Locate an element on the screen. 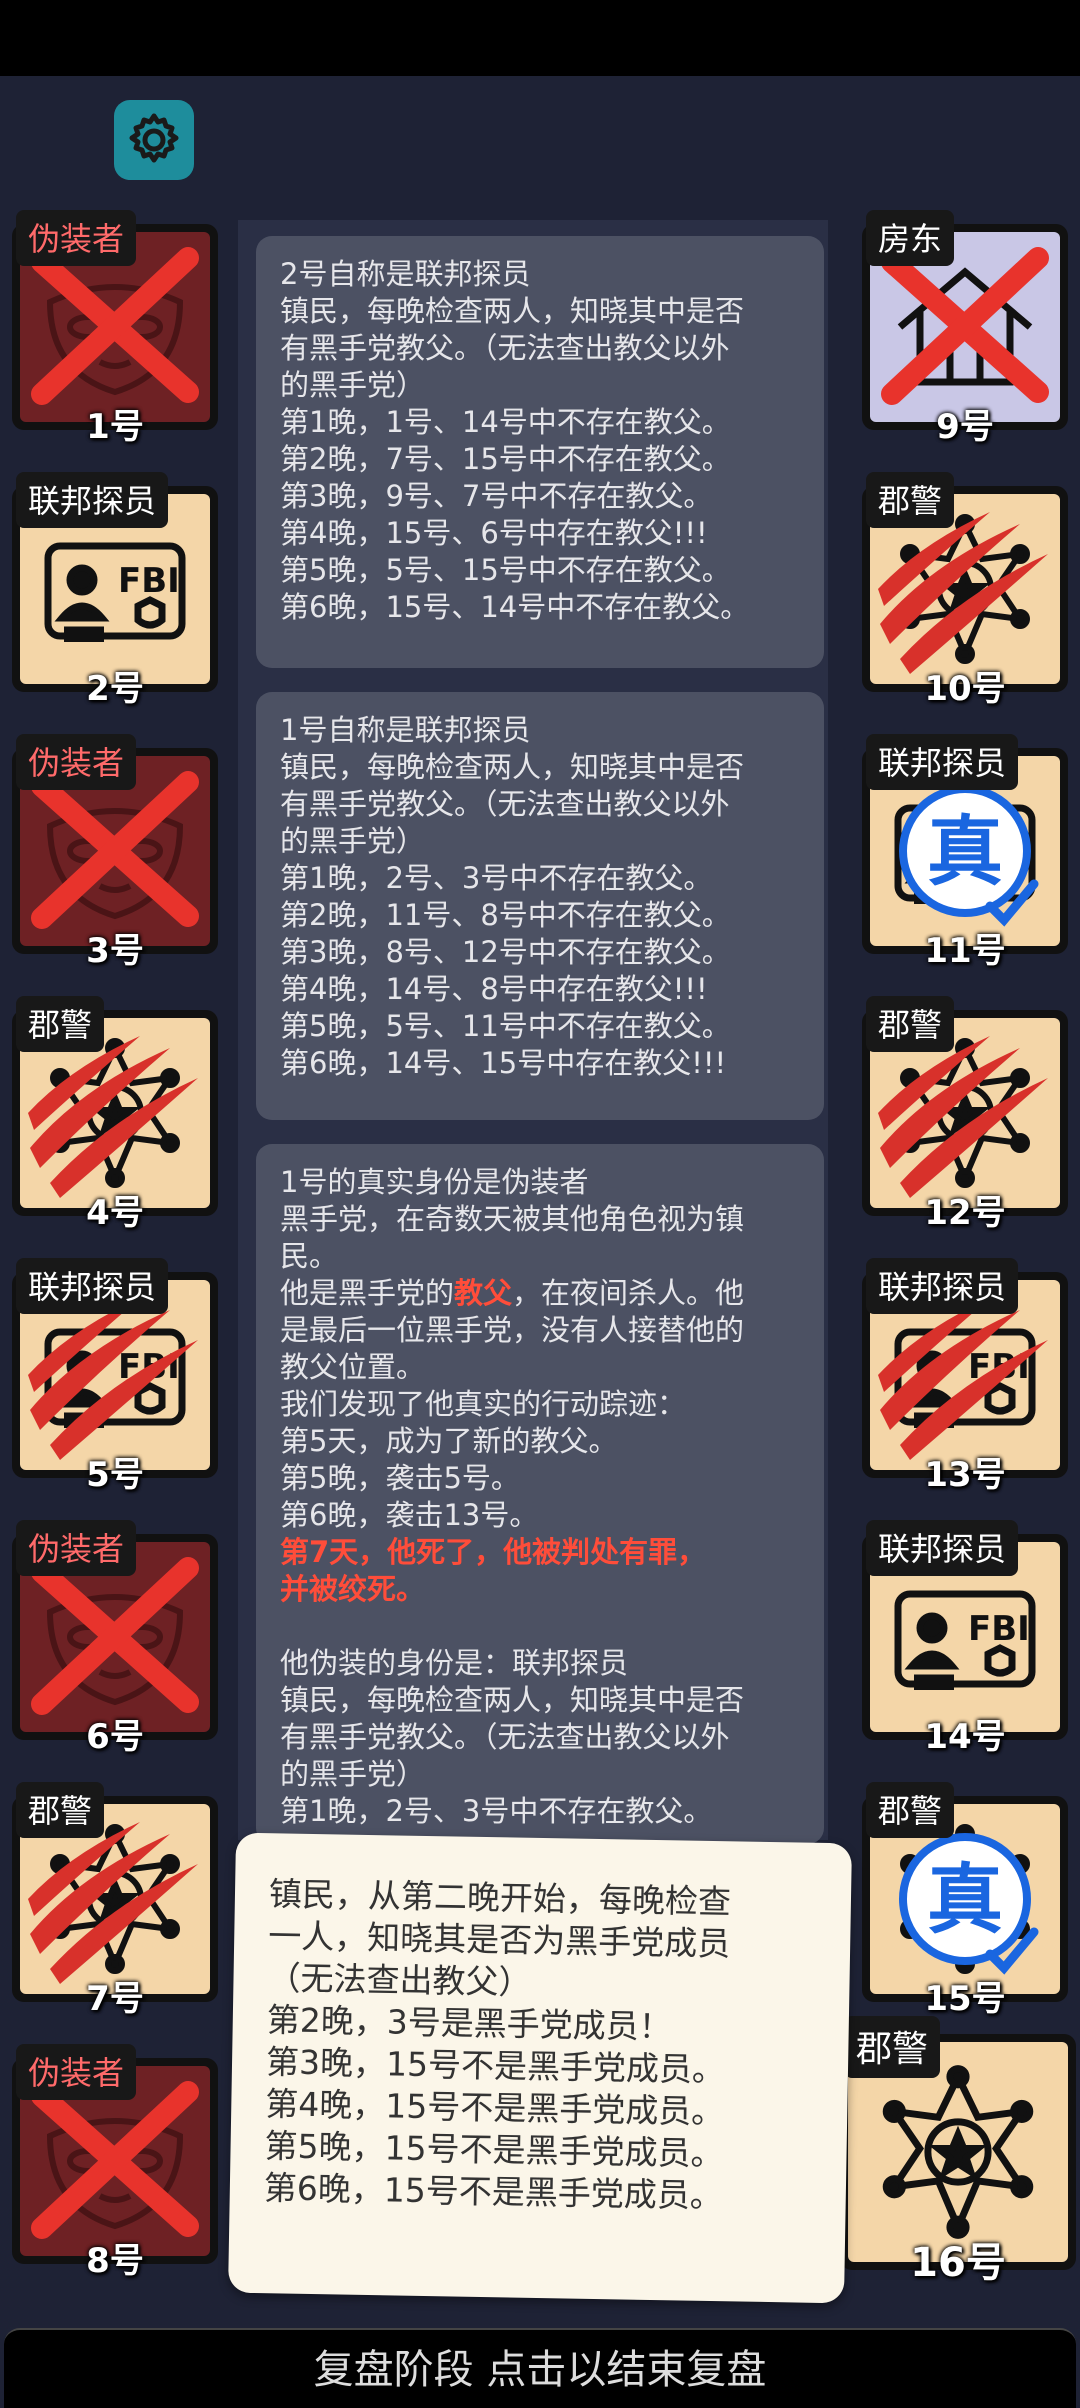 The height and width of the screenshot is (2408, 1080). msg-line: 第4晚，15号、6号中存在教父!!! is located at coordinates (494, 533).